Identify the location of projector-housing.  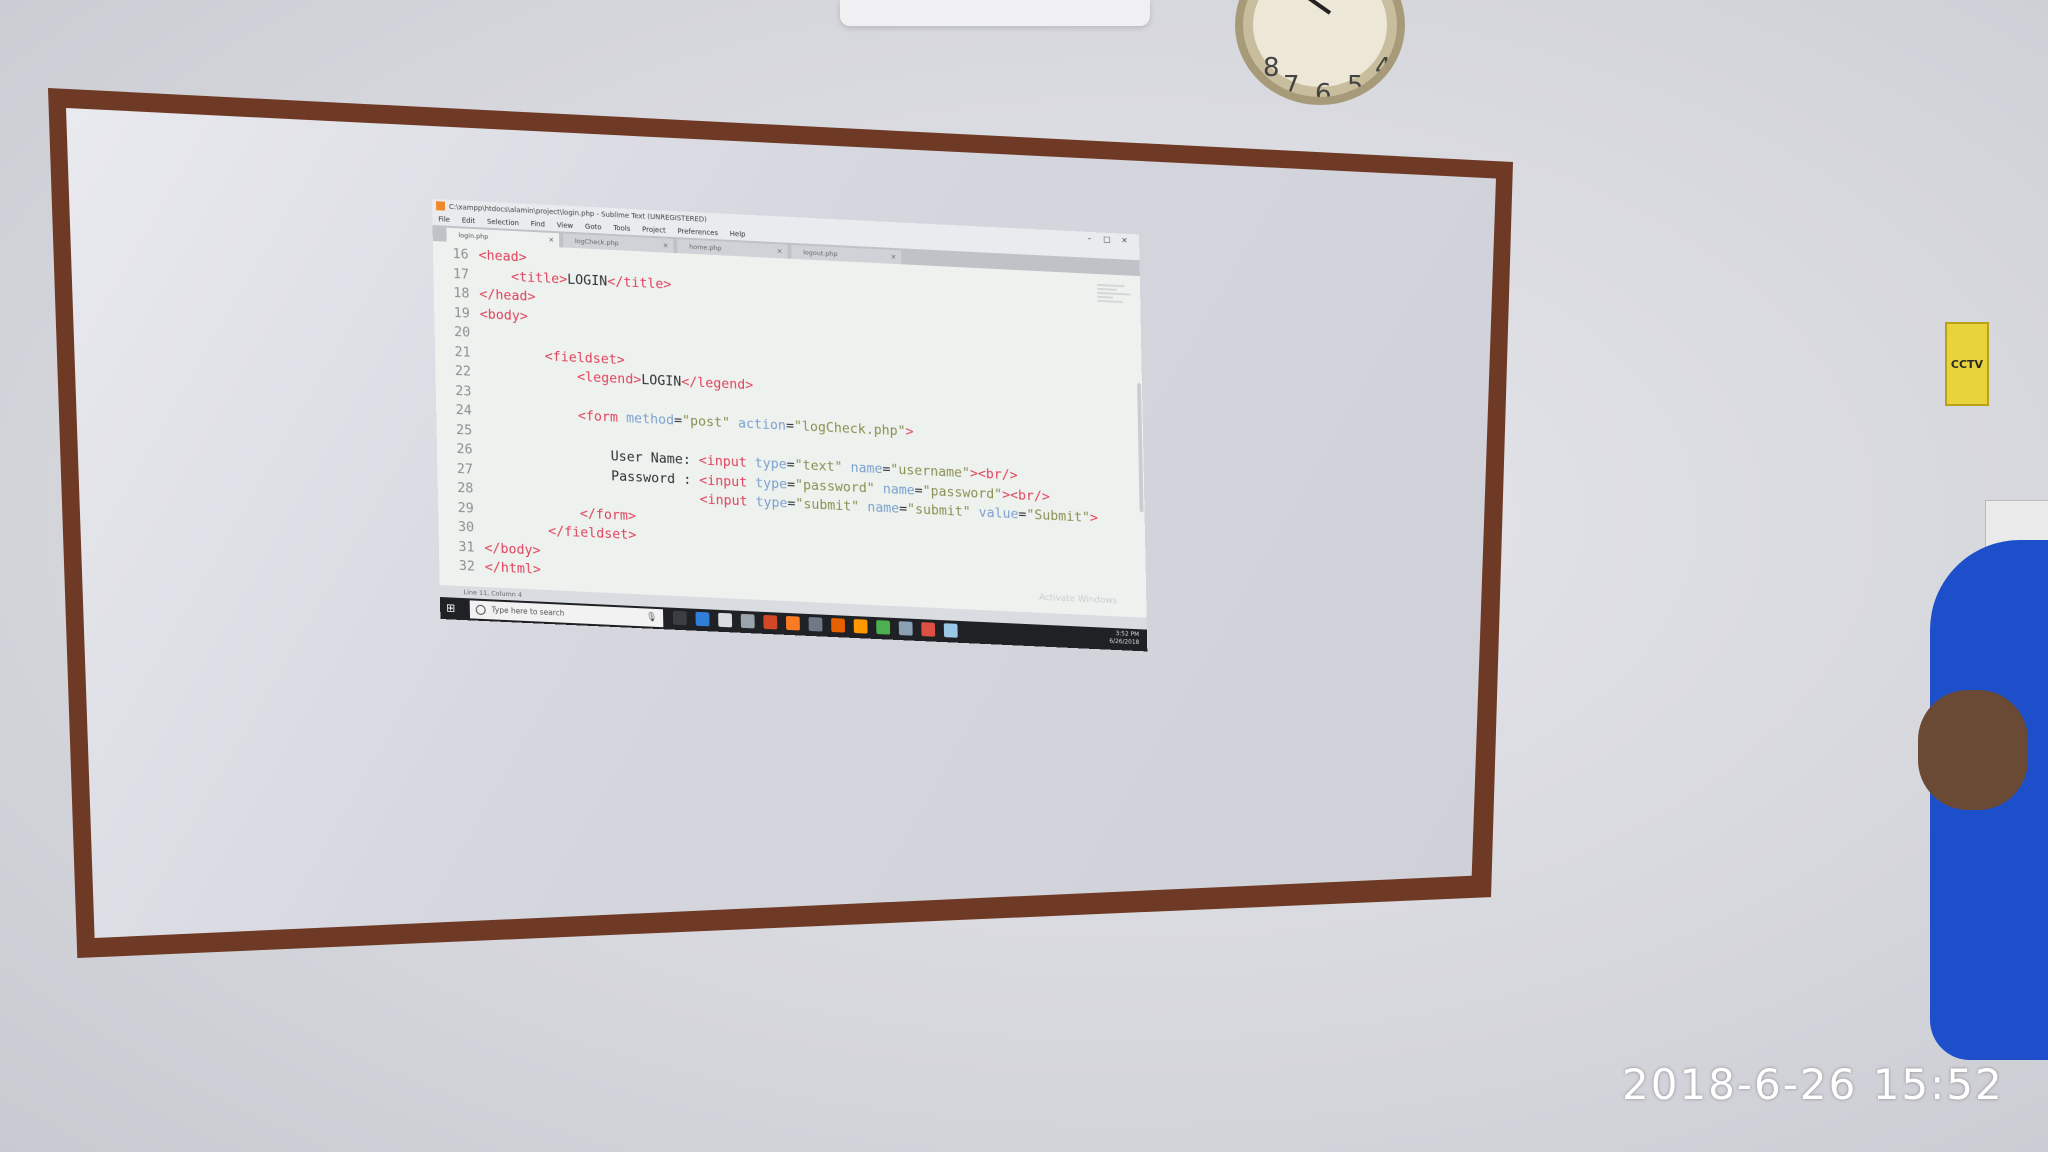
(995, 13).